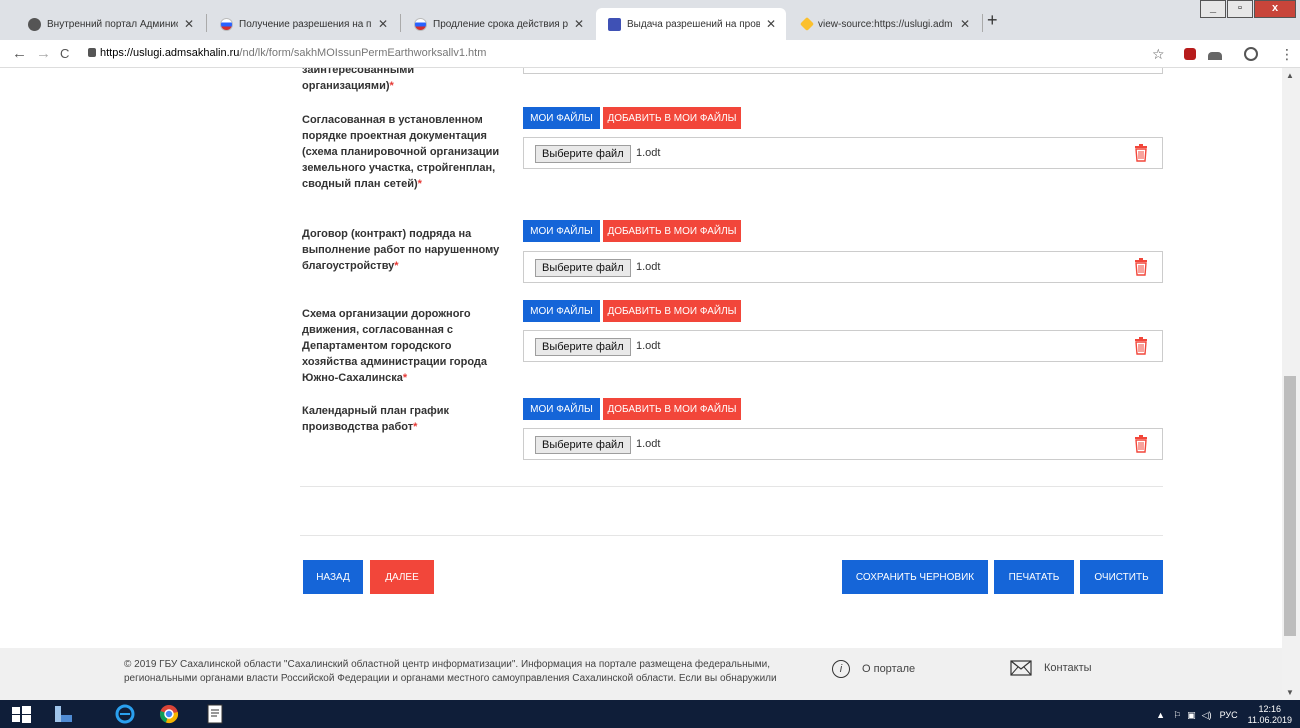 The image size is (1300, 728). What do you see at coordinates (614, 24) in the screenshot?
I see `document-icon` at bounding box center [614, 24].